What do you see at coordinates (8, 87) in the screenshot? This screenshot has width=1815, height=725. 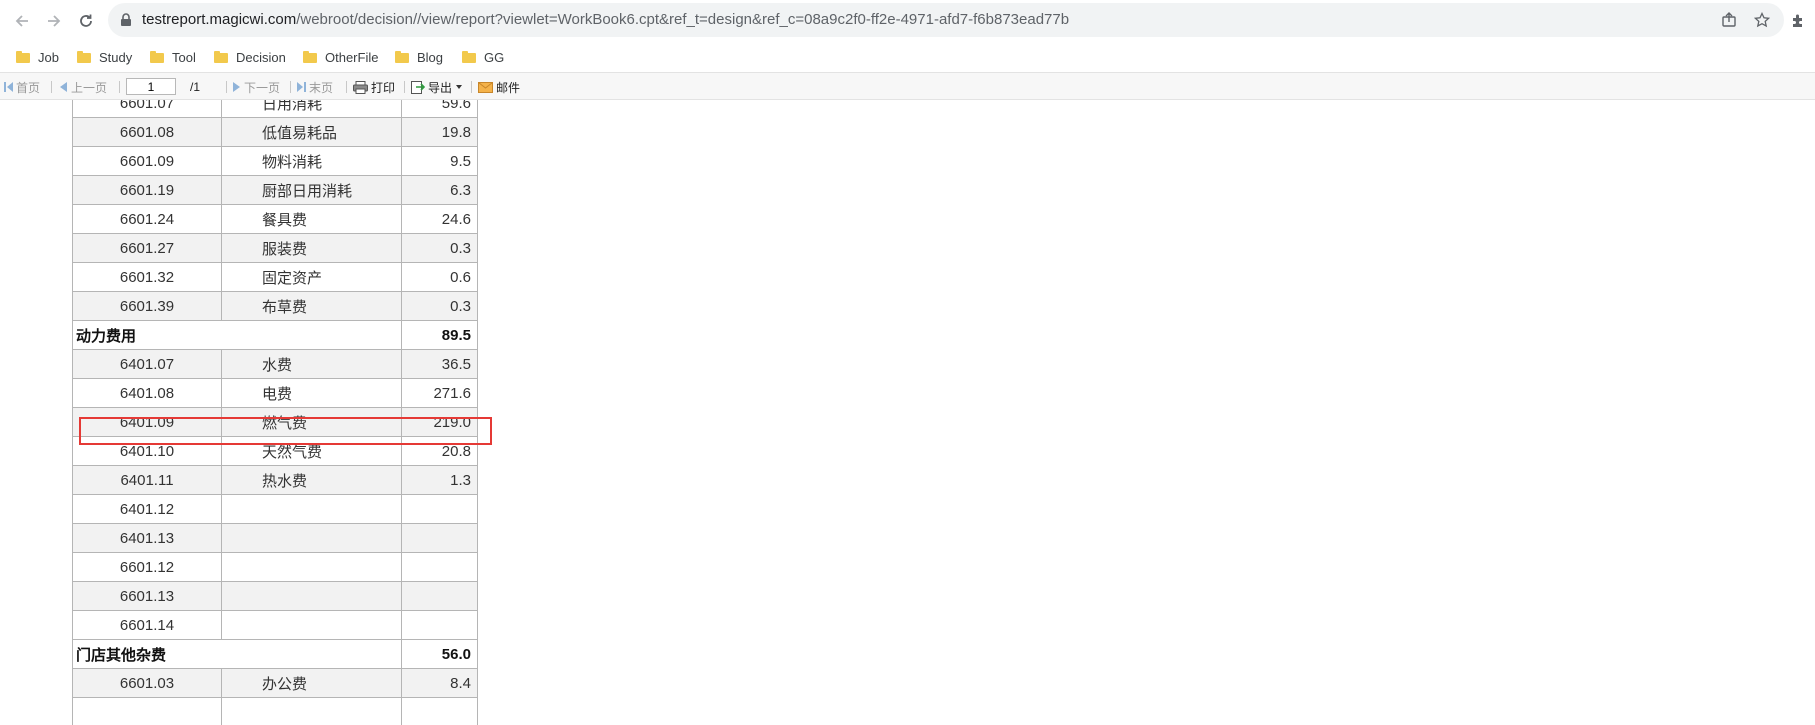 I see `first-page-icon` at bounding box center [8, 87].